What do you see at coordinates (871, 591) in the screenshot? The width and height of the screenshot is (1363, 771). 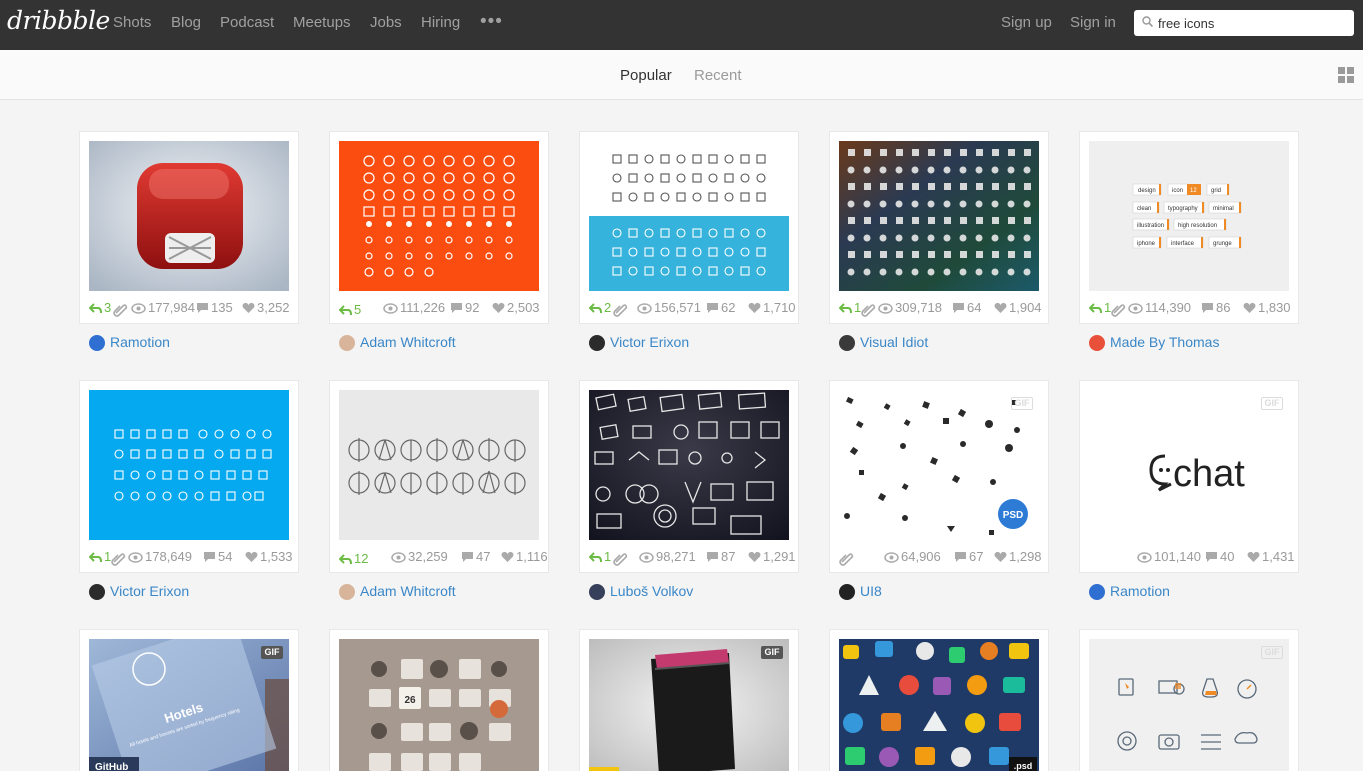 I see `author-name: UI8` at bounding box center [871, 591].